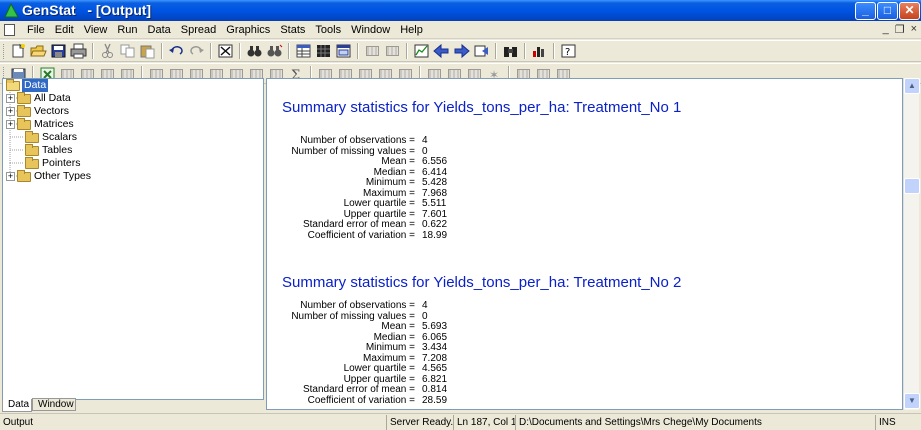  Describe the element at coordinates (379, 203) in the screenshot. I see `stat-label: Lower quartile =` at that location.